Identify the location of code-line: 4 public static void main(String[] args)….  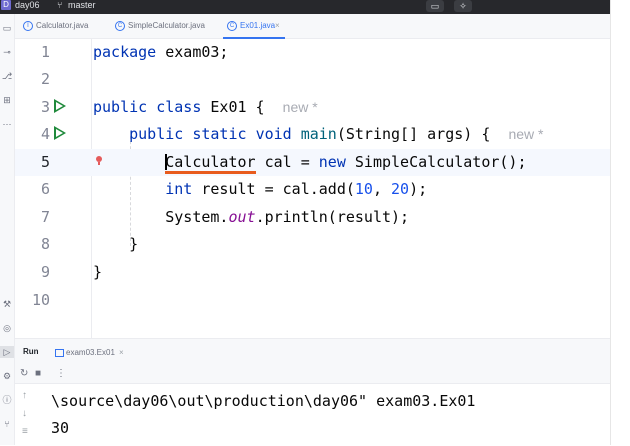
(312, 134).